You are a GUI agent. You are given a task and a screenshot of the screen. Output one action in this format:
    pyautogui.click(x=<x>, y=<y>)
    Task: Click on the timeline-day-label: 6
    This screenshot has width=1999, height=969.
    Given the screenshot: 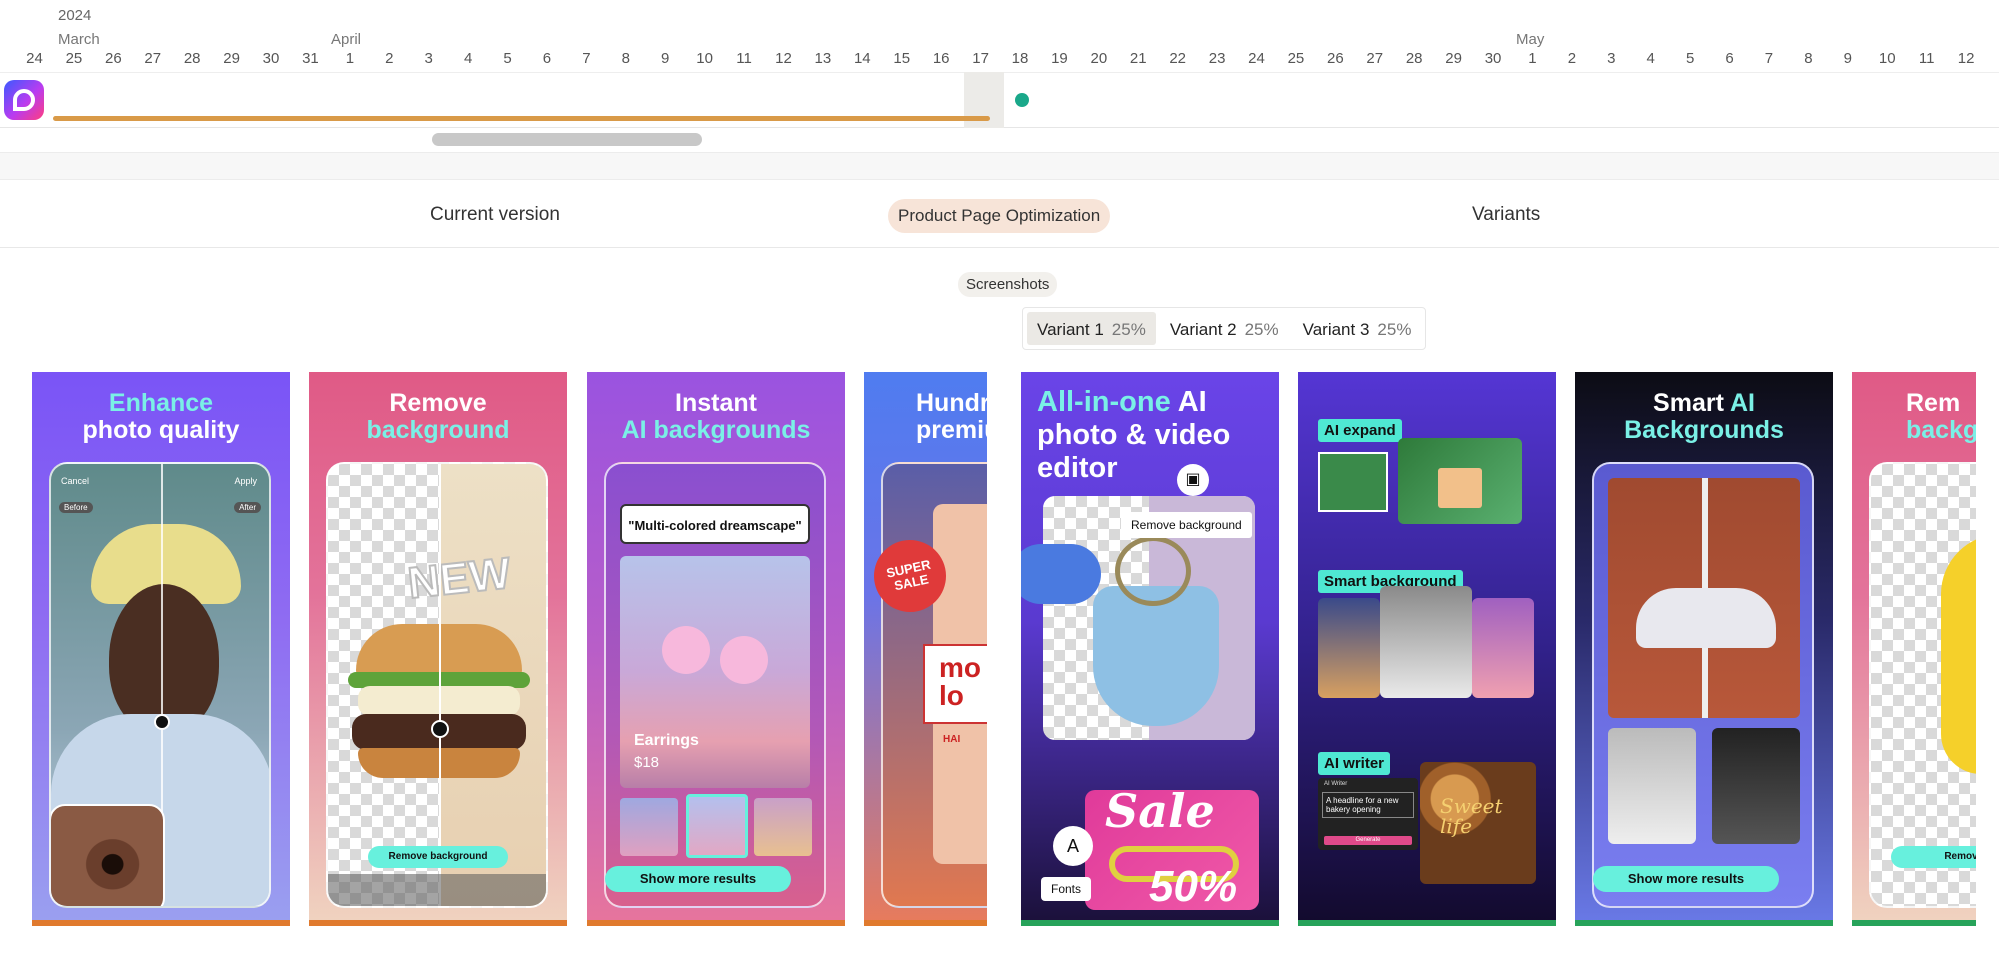 What is the action you would take?
    pyautogui.click(x=1729, y=58)
    